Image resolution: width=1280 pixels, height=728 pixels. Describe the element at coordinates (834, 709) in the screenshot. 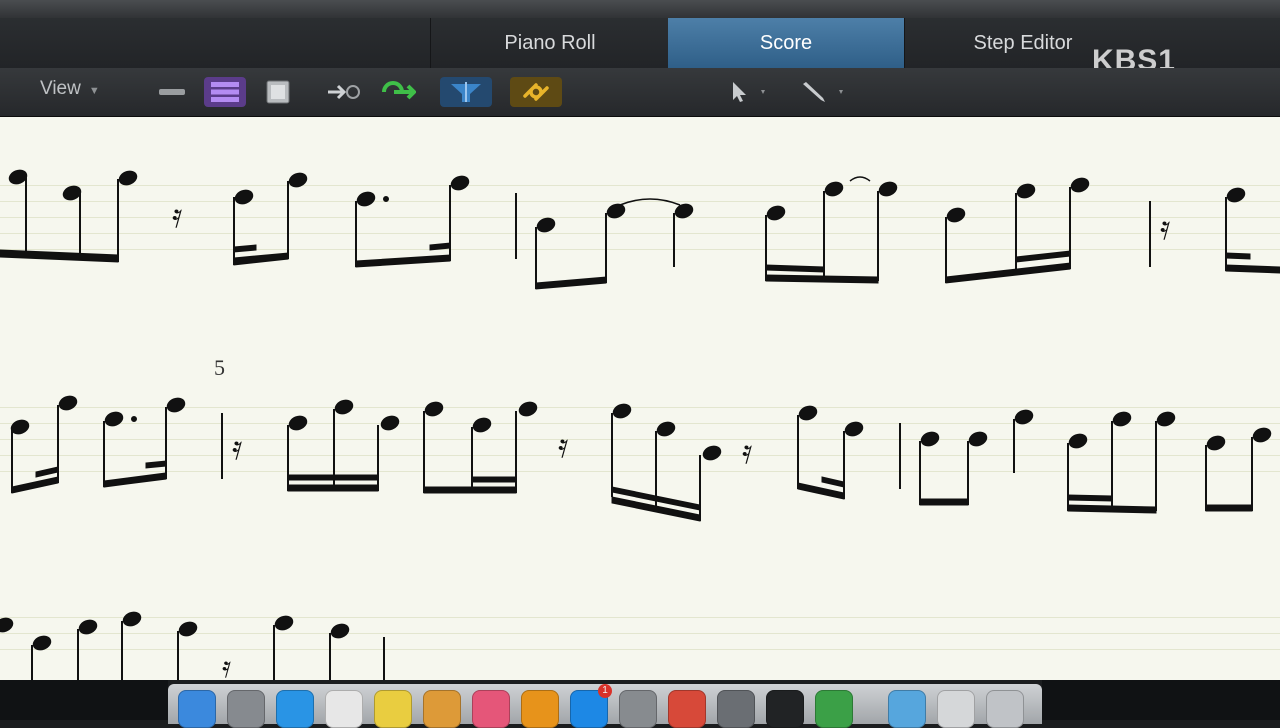

I see `activity-monitor-icon` at that location.